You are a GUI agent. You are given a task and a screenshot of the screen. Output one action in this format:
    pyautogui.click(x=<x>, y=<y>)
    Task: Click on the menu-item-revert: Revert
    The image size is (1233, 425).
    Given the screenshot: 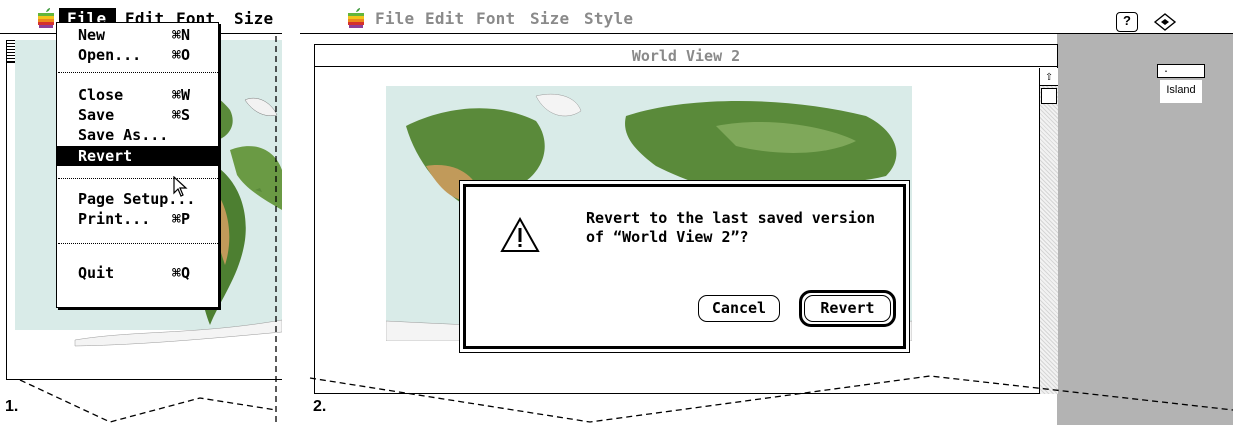 What is the action you would take?
    pyautogui.click(x=137, y=156)
    